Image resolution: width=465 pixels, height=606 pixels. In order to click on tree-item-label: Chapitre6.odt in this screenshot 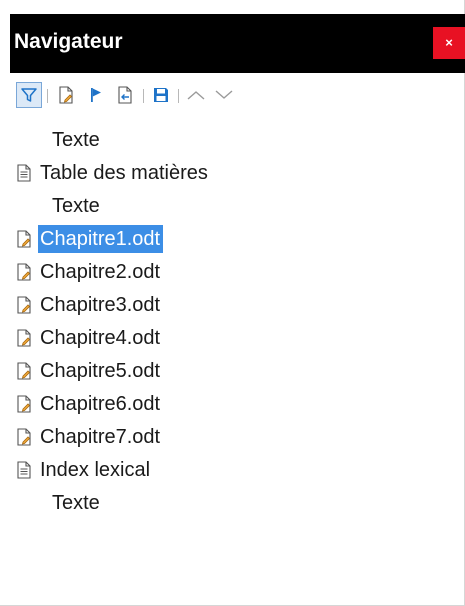, I will do `click(100, 404)`.